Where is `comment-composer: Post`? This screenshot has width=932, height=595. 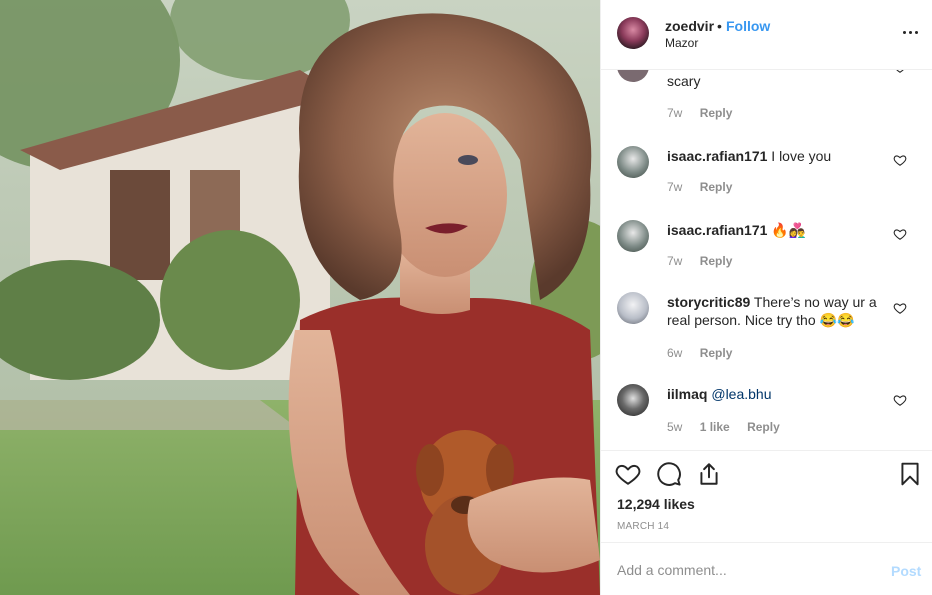
comment-composer: Post is located at coordinates (766, 568).